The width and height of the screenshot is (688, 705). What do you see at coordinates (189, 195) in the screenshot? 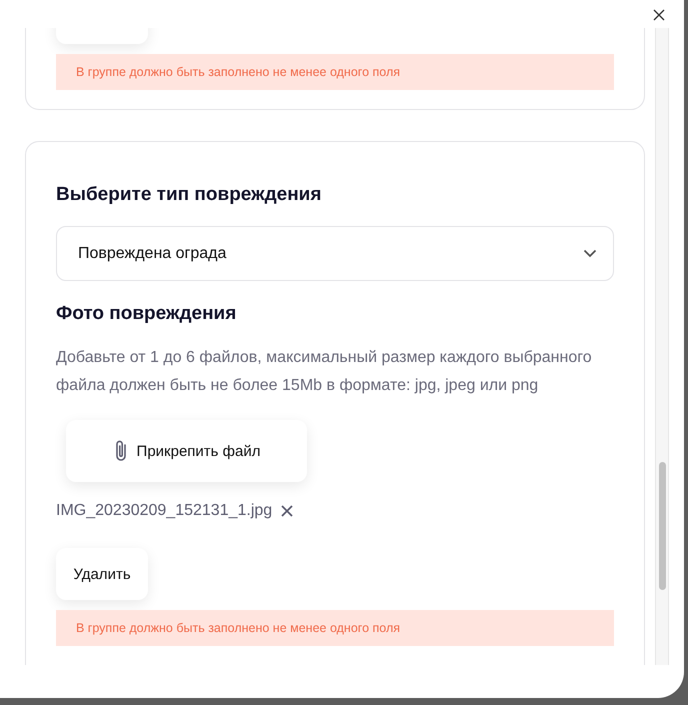
I see `section-title: Выберите тип повреждения` at bounding box center [189, 195].